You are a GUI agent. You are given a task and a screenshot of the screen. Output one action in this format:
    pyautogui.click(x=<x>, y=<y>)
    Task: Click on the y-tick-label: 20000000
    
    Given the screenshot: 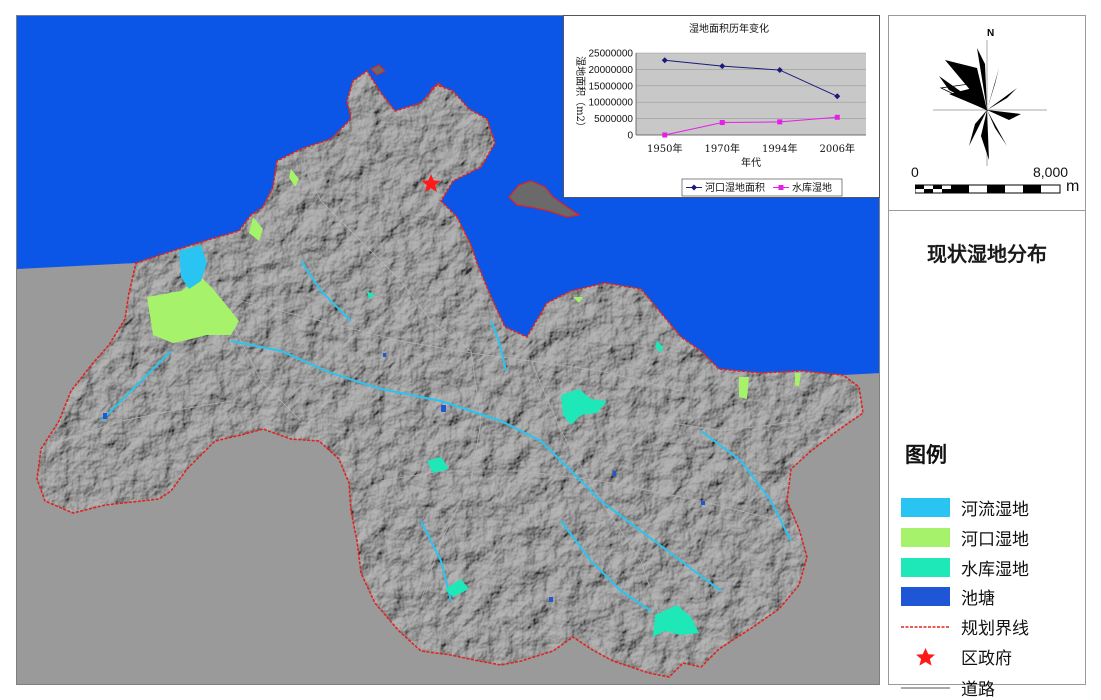 What is the action you would take?
    pyautogui.click(x=611, y=70)
    